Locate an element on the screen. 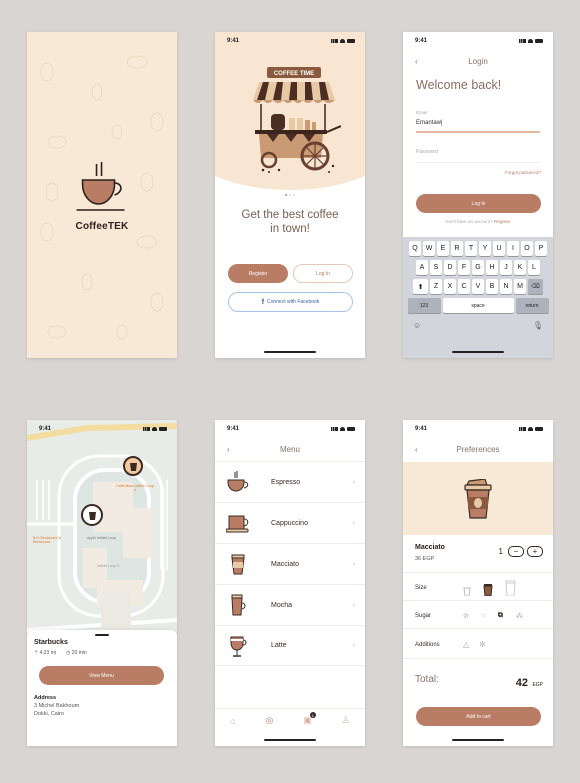 Image resolution: width=580 pixels, height=783 pixels. menu-item-cappuccino: Cappuccino › is located at coordinates (290, 522).